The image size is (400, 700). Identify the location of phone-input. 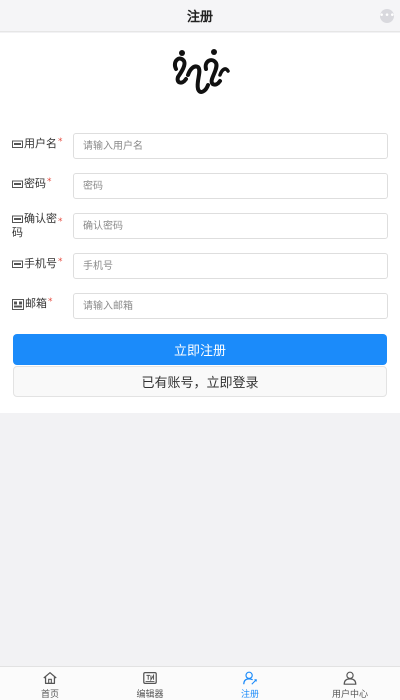
(230, 266).